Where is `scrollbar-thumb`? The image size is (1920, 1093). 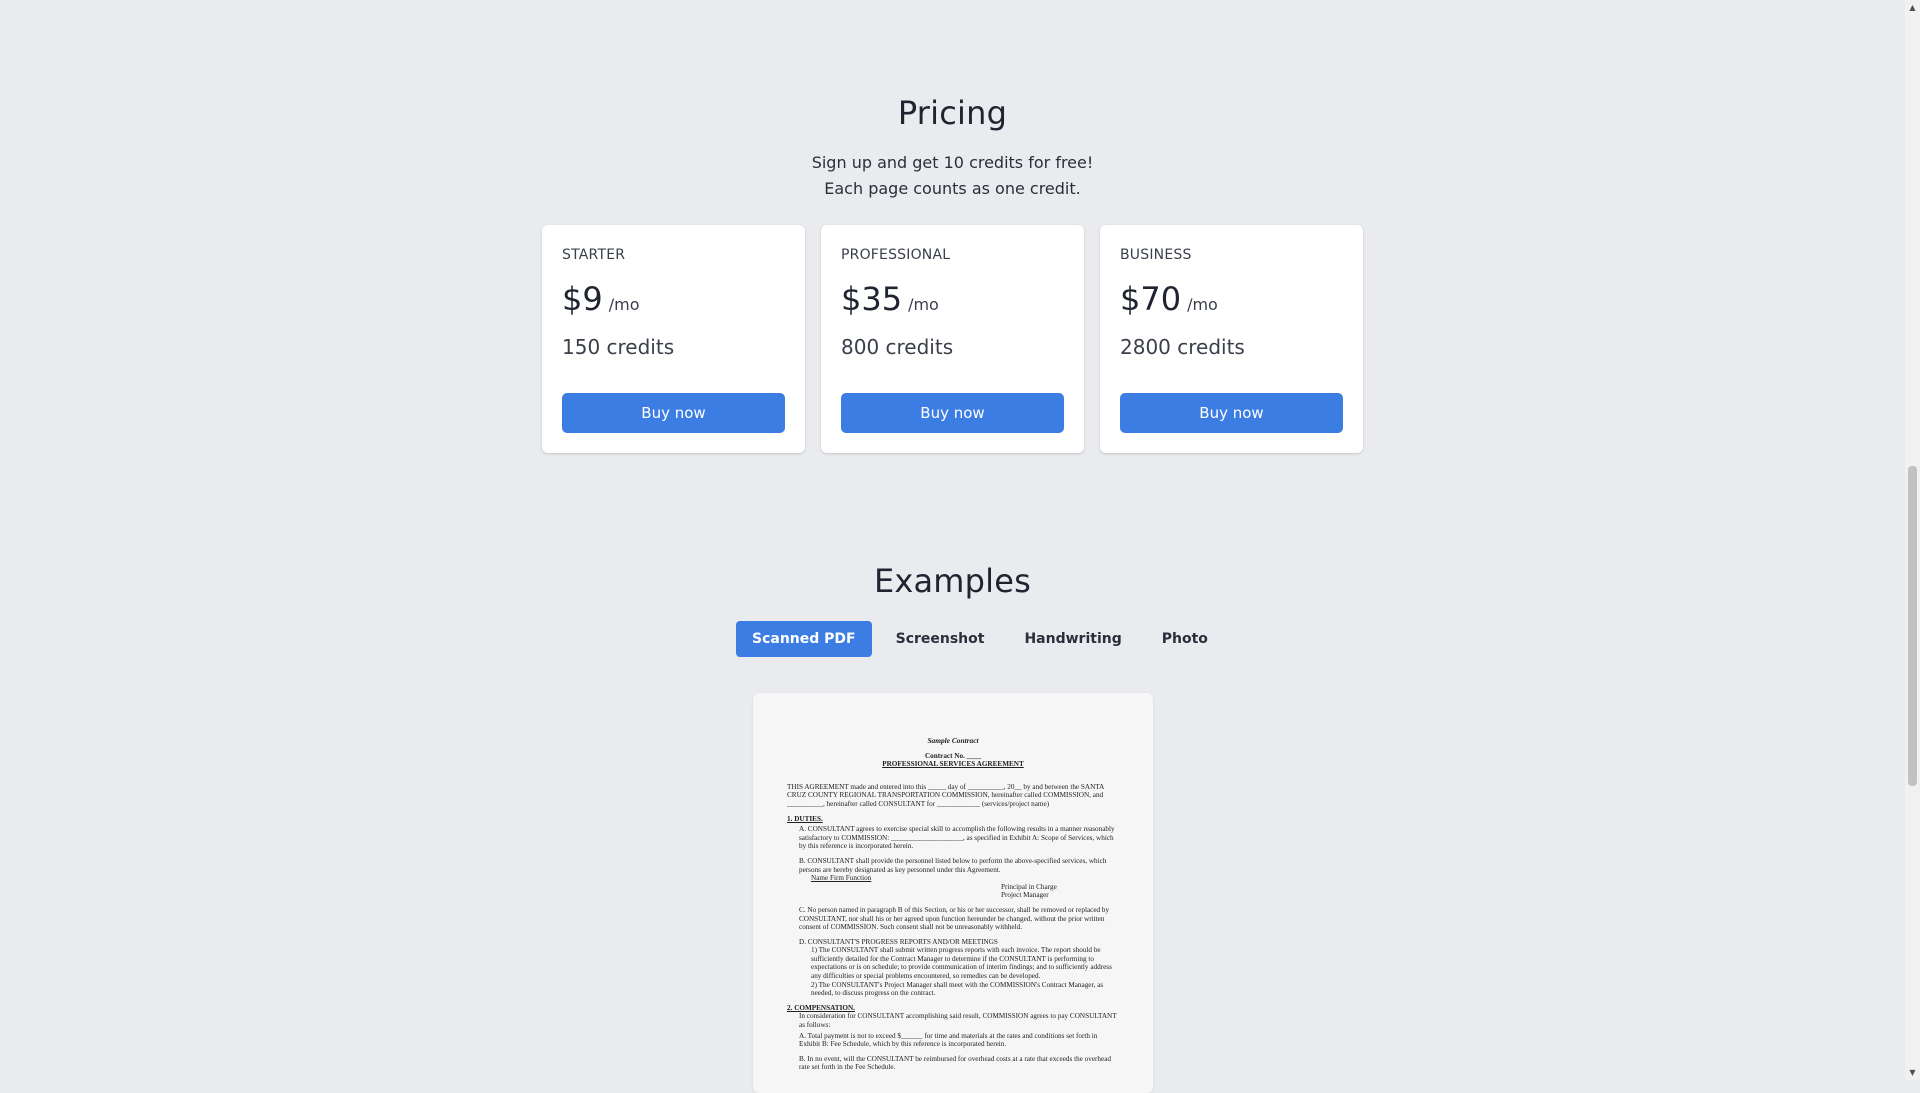 scrollbar-thumb is located at coordinates (1912, 626).